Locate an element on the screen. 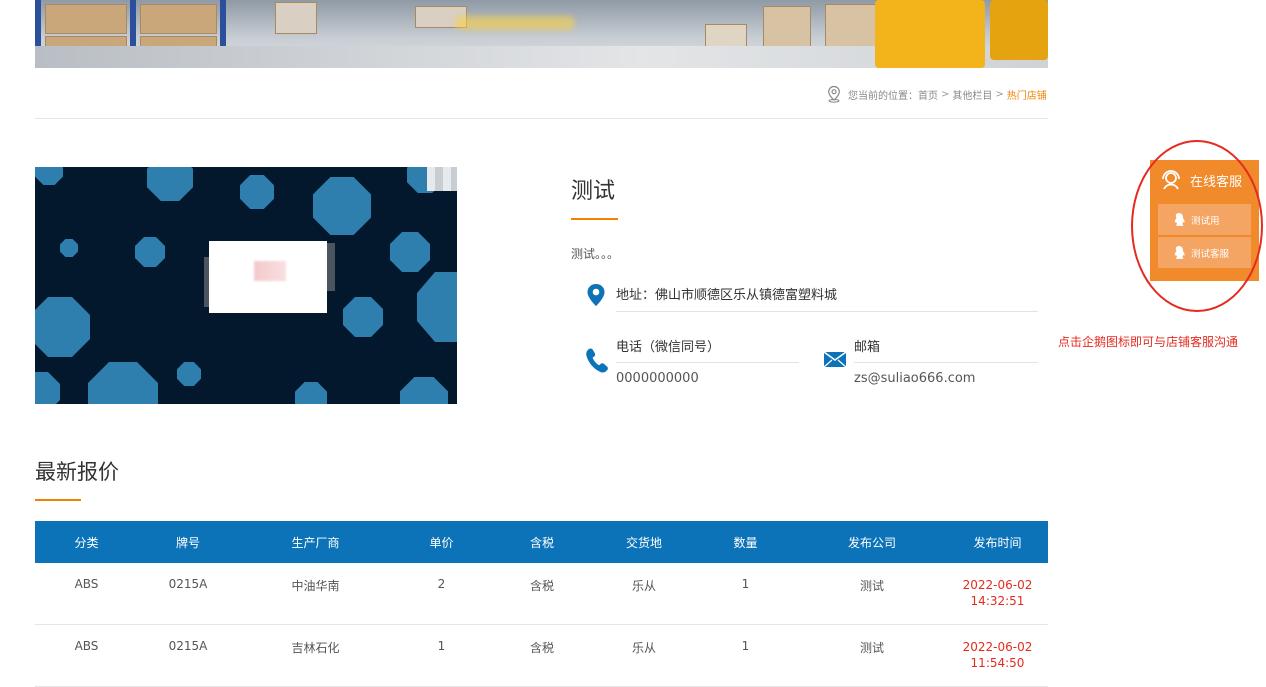 This screenshot has width=1266, height=687. cell-maker: 吉林石化 is located at coordinates (315, 655).